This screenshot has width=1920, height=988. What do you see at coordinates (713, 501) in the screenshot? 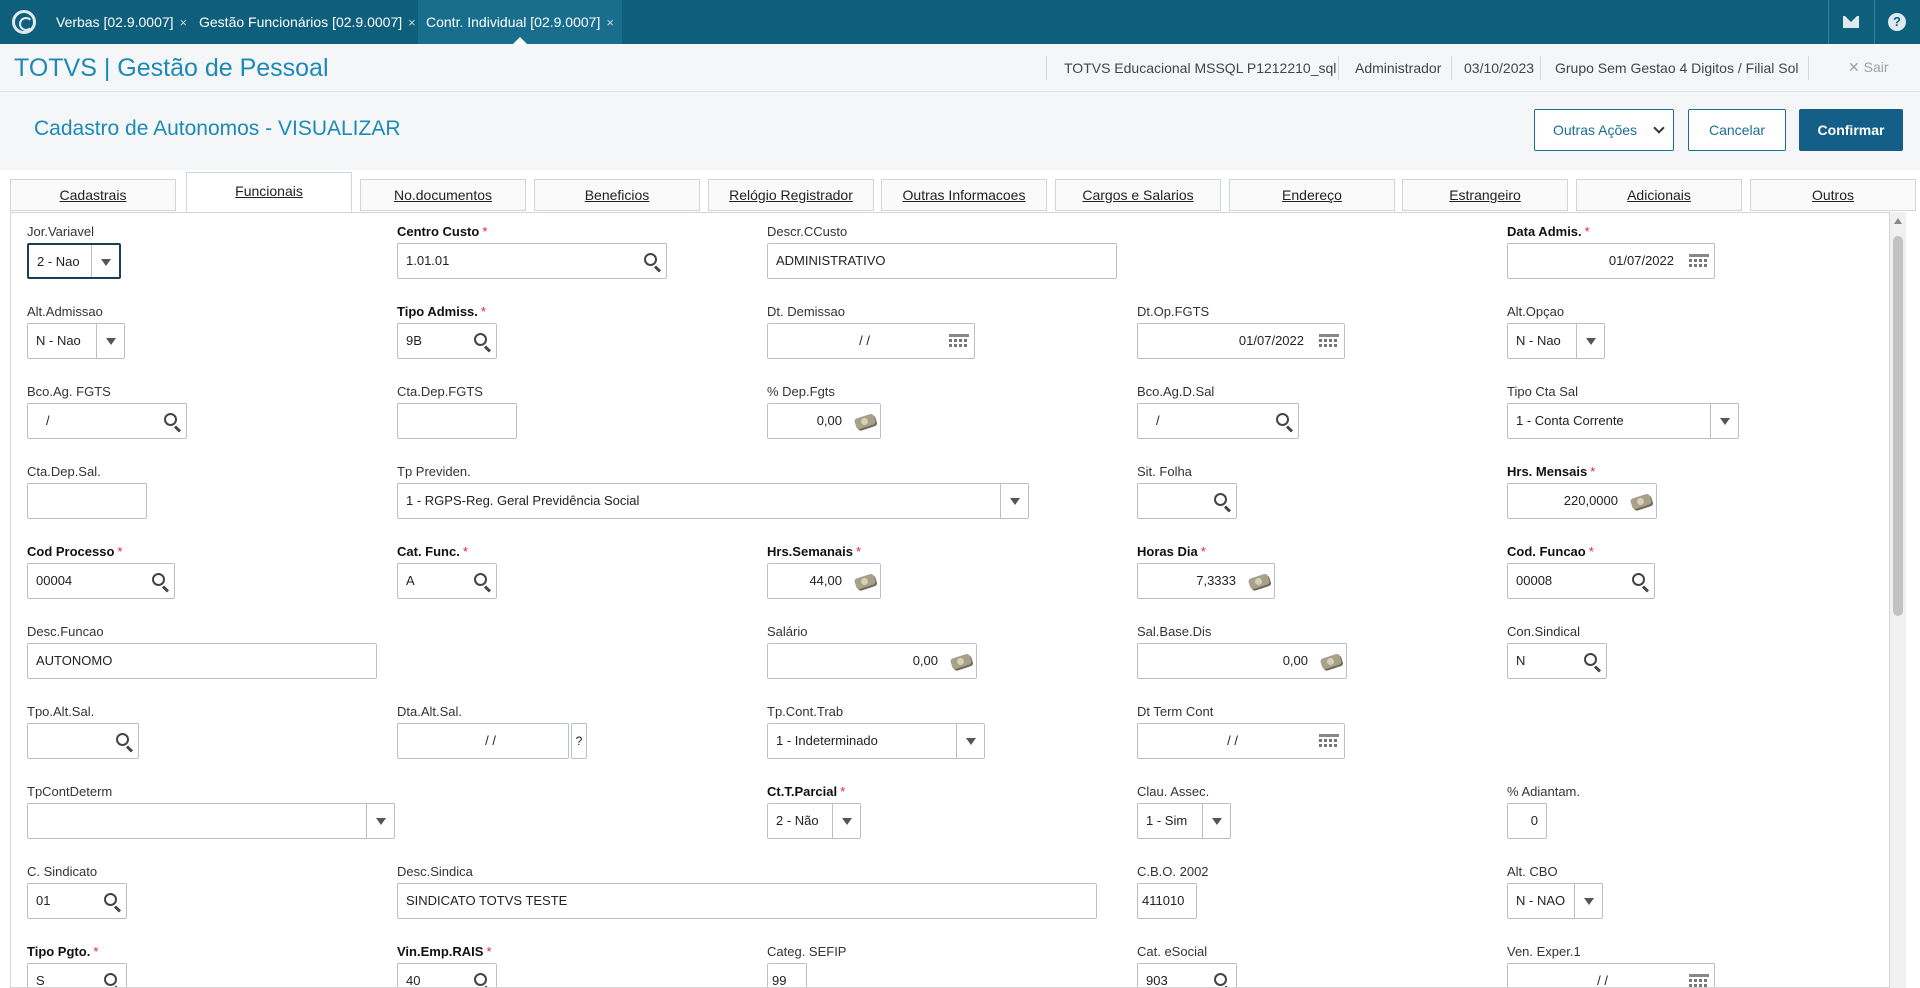
I see `tp-previden-select: 1 - RGPS-Reg. Geral Previdência Social` at bounding box center [713, 501].